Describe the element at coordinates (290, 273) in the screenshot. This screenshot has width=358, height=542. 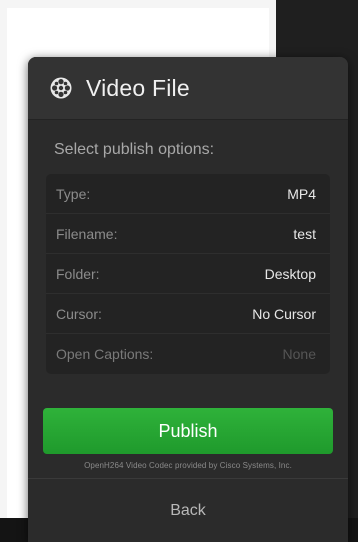
I see `option-value: Desktop` at that location.